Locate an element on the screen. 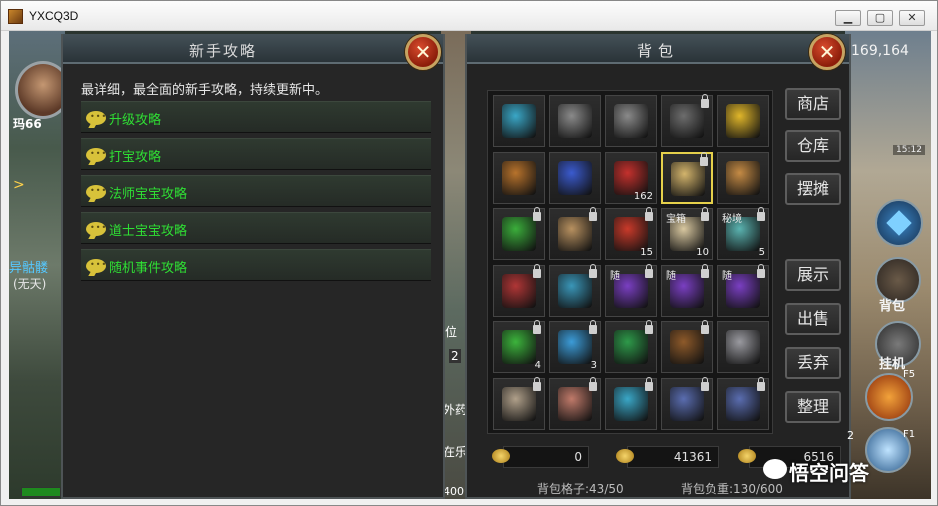 The image size is (938, 506). item-count: 4 is located at coordinates (537, 365).